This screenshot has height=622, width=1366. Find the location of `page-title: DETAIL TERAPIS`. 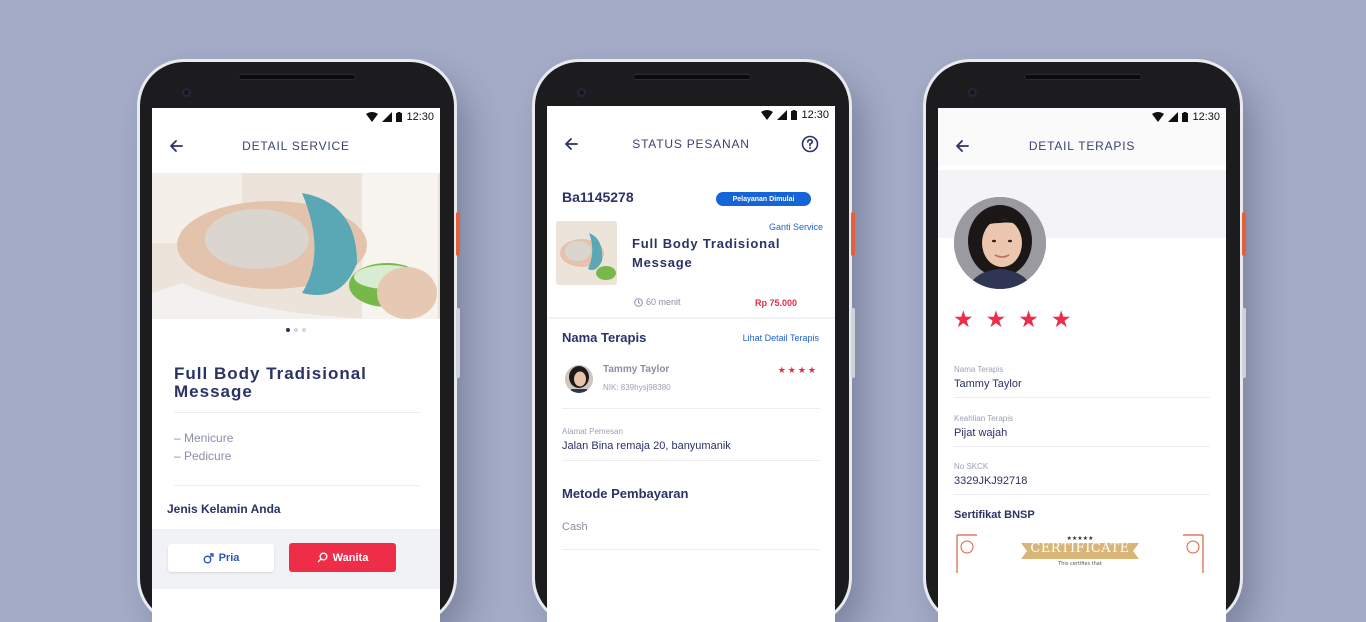

page-title: DETAIL TERAPIS is located at coordinates (1082, 146).